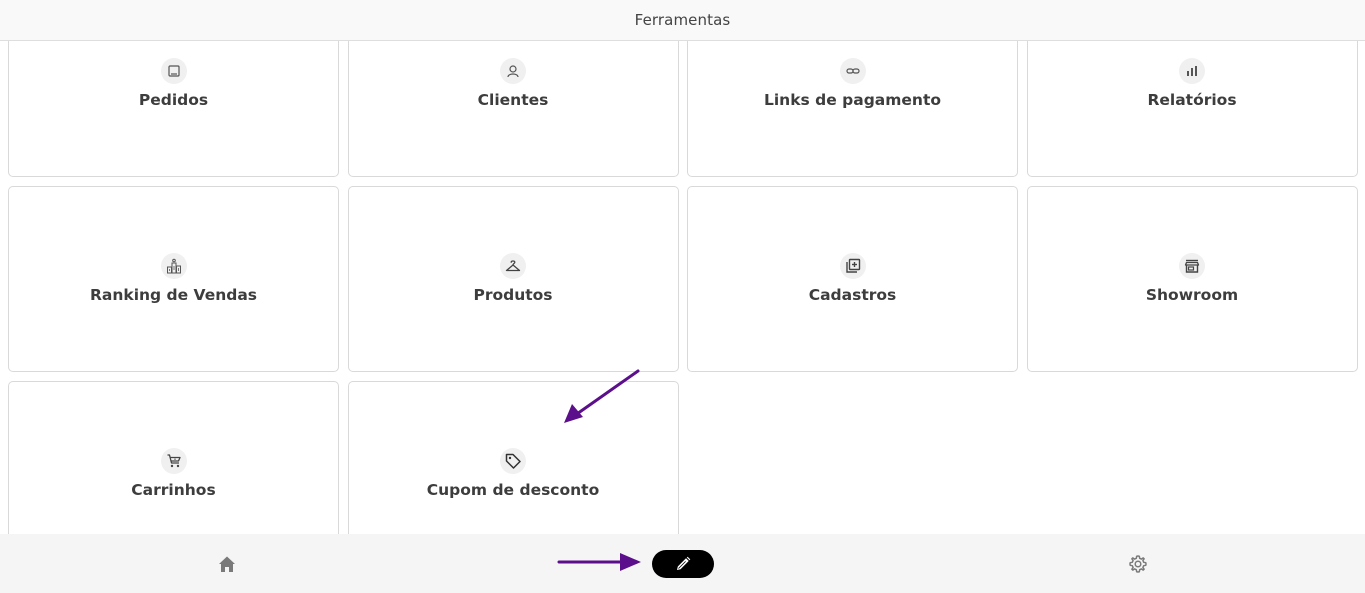 Image resolution: width=1365 pixels, height=593 pixels. I want to click on home-nav-button, so click(227, 564).